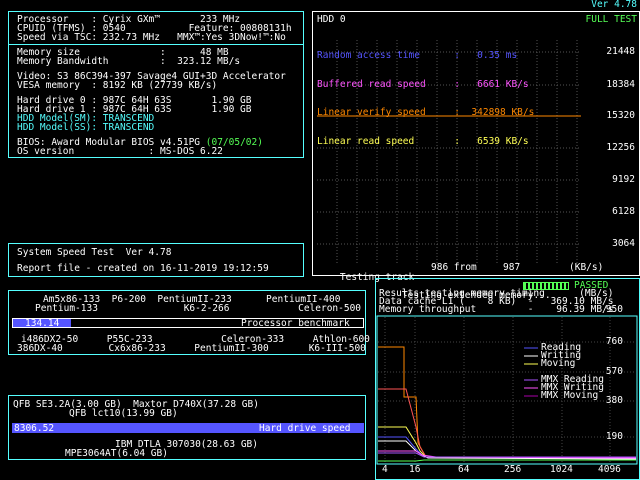  I want to click on memory-y-tick: 380, so click(614, 400).